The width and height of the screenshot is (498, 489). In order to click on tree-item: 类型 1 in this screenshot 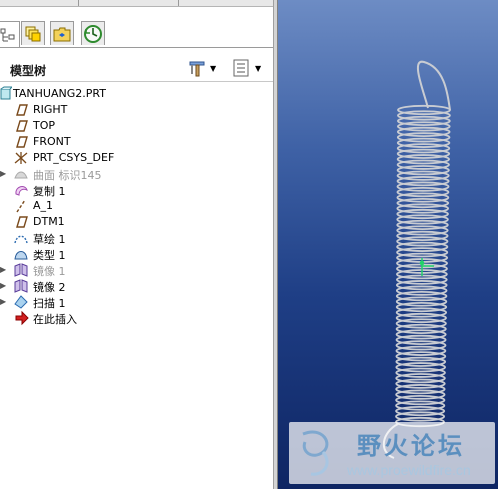, I will do `click(136, 254)`.